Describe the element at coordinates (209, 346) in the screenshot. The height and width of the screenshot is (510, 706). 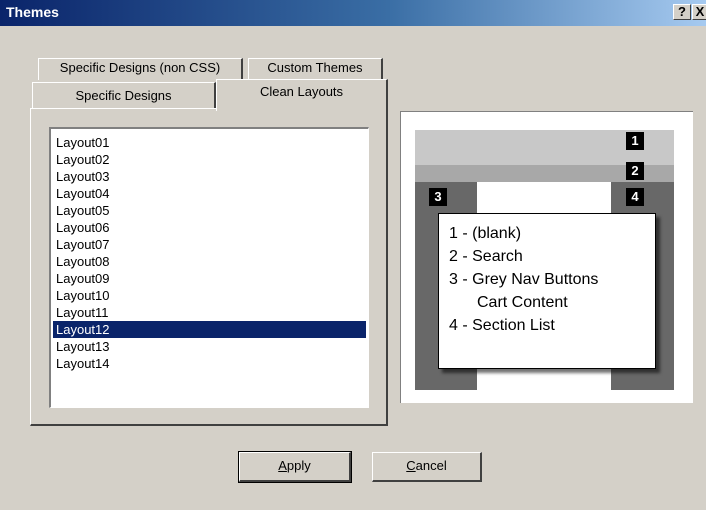
I see `list-item: Layout13` at that location.